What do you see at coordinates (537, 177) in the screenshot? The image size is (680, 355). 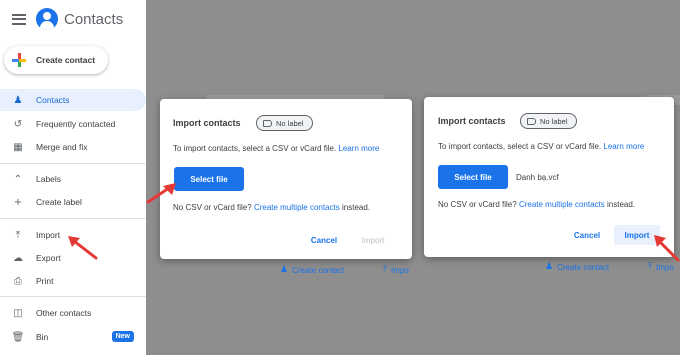 I see `selected-file-name: Danh bạ.vcf` at bounding box center [537, 177].